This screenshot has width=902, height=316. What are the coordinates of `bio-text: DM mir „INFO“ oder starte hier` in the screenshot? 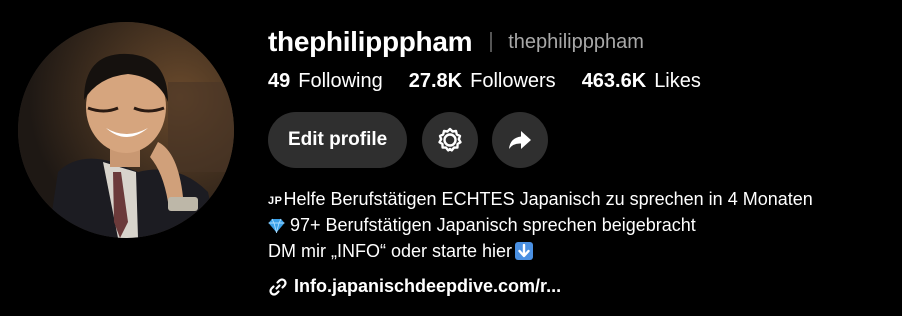 It's located at (390, 251).